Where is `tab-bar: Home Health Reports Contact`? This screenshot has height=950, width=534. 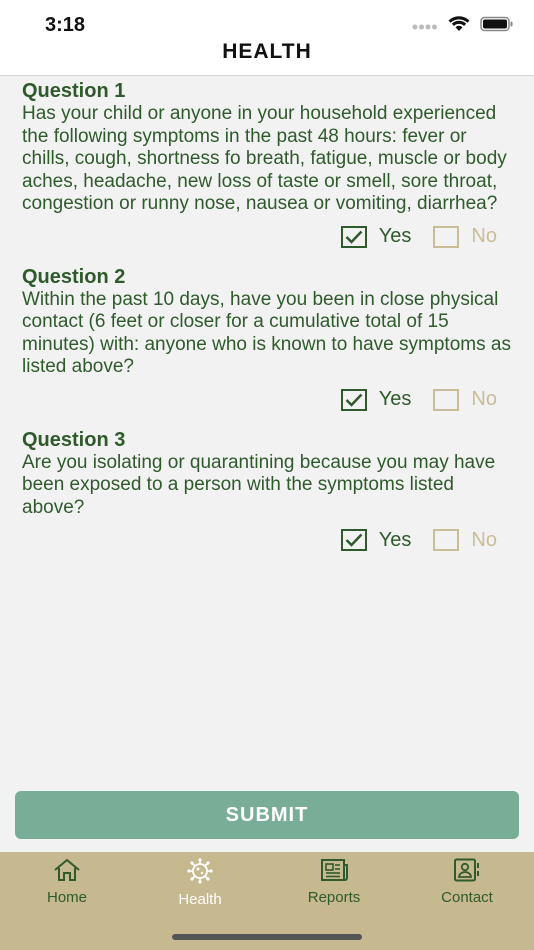
tab-bar: Home Health Reports Contact is located at coordinates (267, 901).